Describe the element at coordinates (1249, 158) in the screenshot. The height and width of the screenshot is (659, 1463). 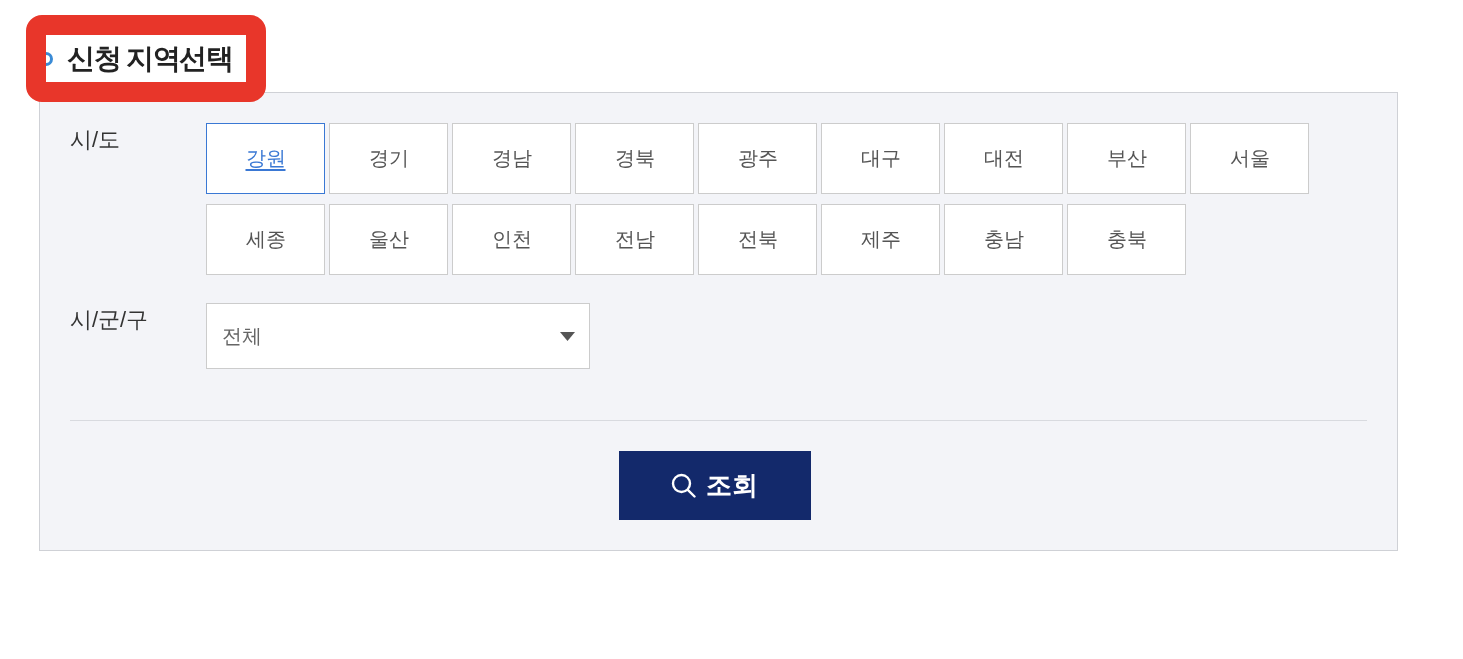
I see `region-button: 서울` at that location.